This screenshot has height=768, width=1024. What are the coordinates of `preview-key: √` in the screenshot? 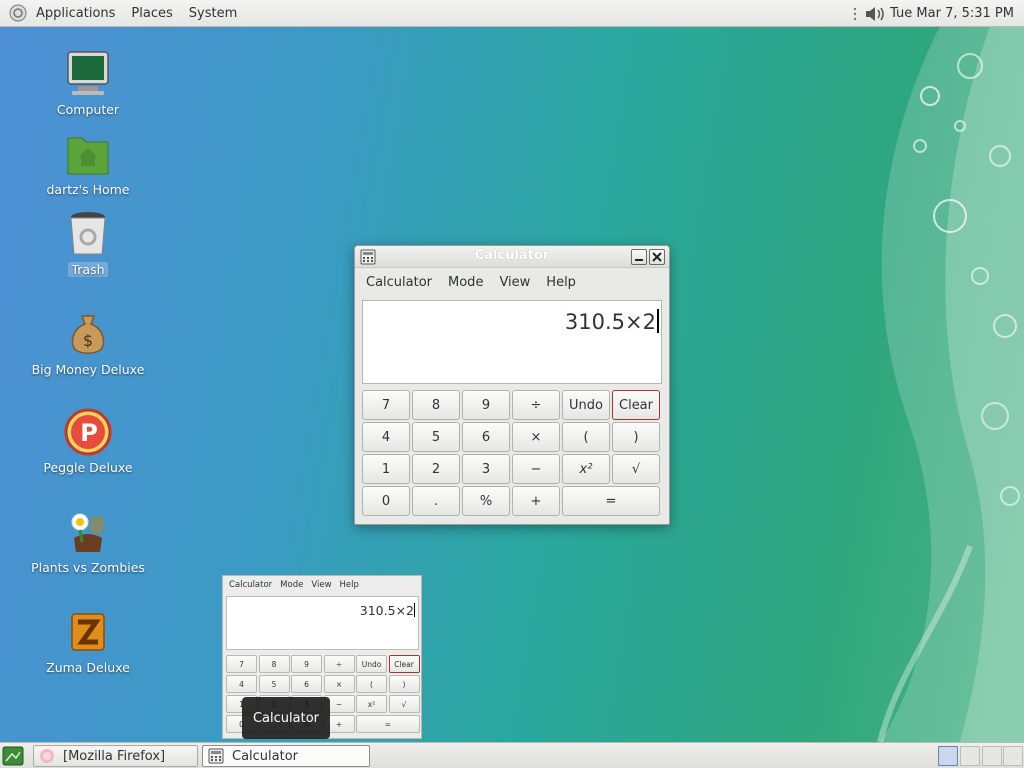 It's located at (404, 704).